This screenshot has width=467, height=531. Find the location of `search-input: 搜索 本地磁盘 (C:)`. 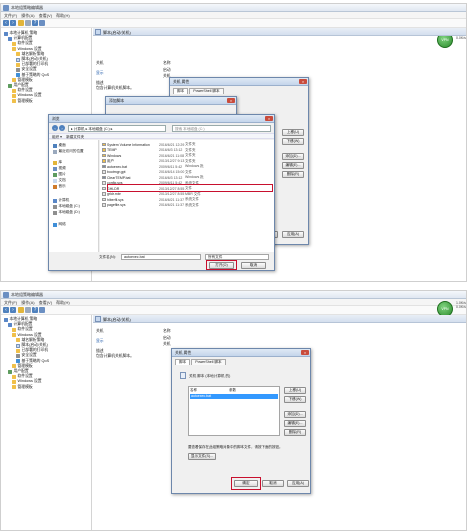

search-input: 搜索 本地磁盘 (C:) is located at coordinates (221, 128).